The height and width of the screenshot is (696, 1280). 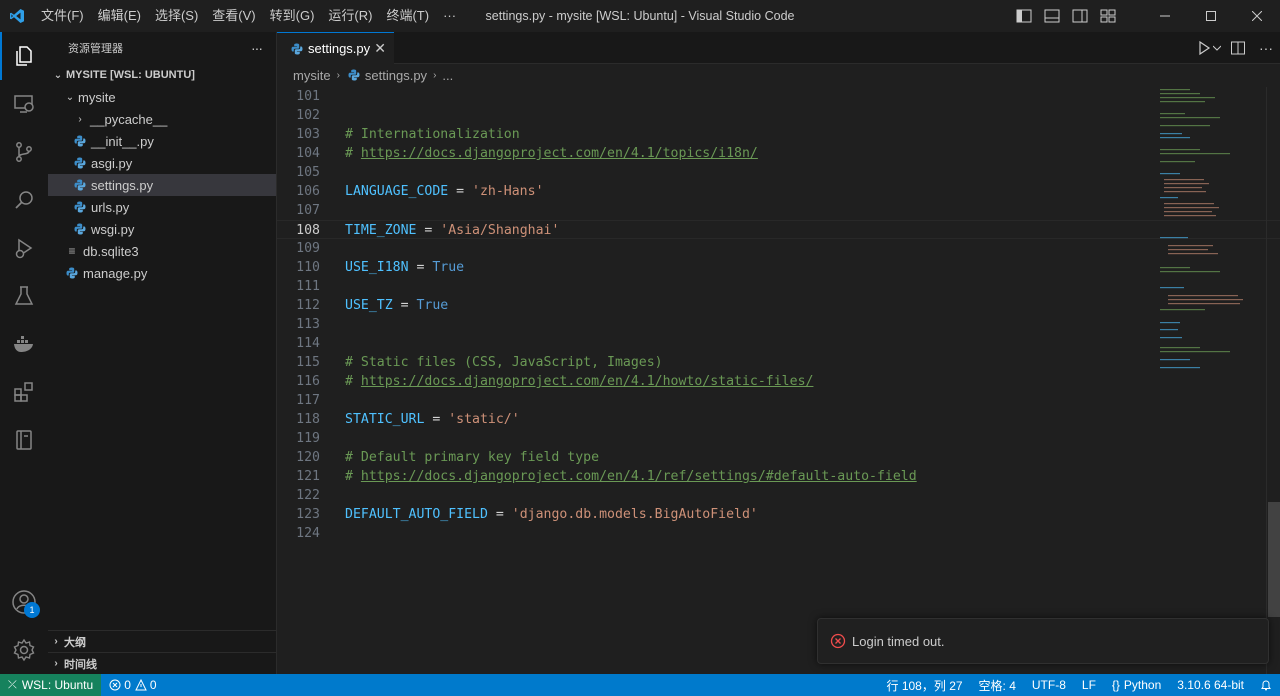 I want to click on menu-go: 转到(G), so click(x=292, y=16).